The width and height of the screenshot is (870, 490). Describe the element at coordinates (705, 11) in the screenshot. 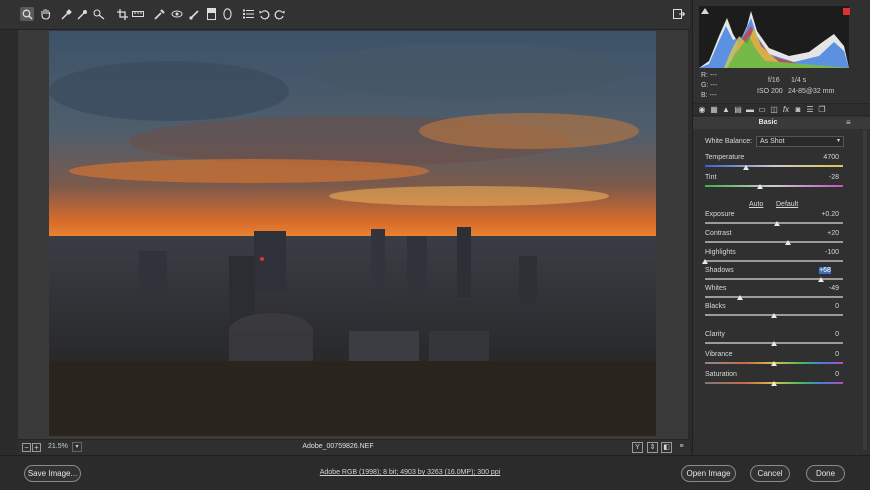

I see `shadow-clipping-warning-icon` at that location.